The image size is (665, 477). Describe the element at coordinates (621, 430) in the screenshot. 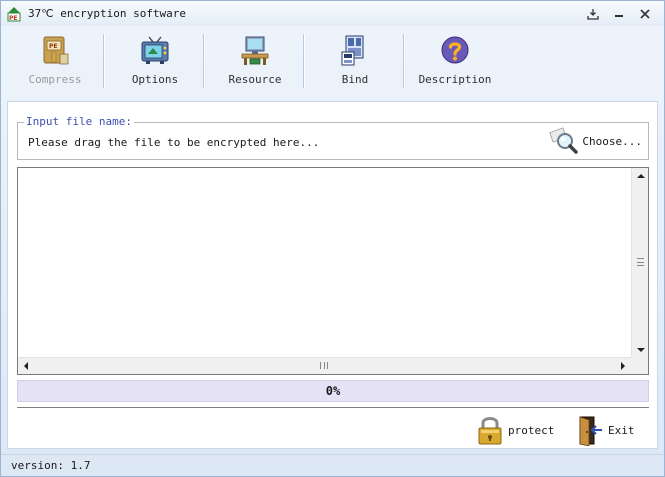

I see `exit-label: Exit` at that location.